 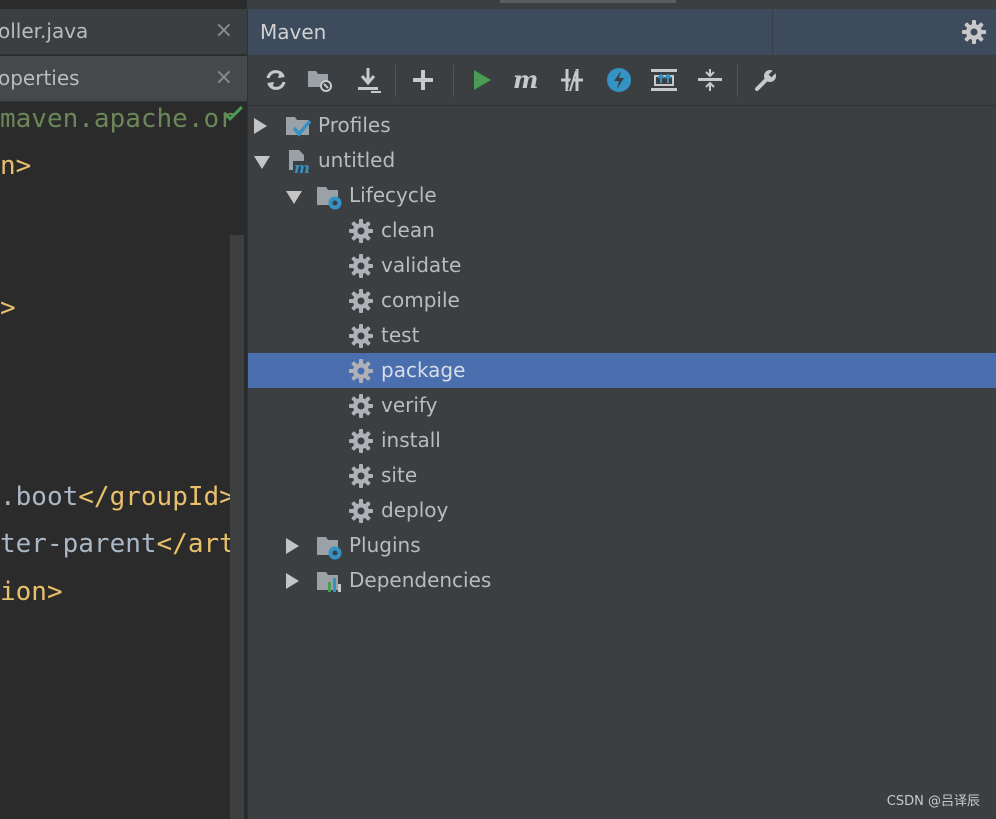 I want to click on execute-goal-icon: m, so click(x=527, y=80).